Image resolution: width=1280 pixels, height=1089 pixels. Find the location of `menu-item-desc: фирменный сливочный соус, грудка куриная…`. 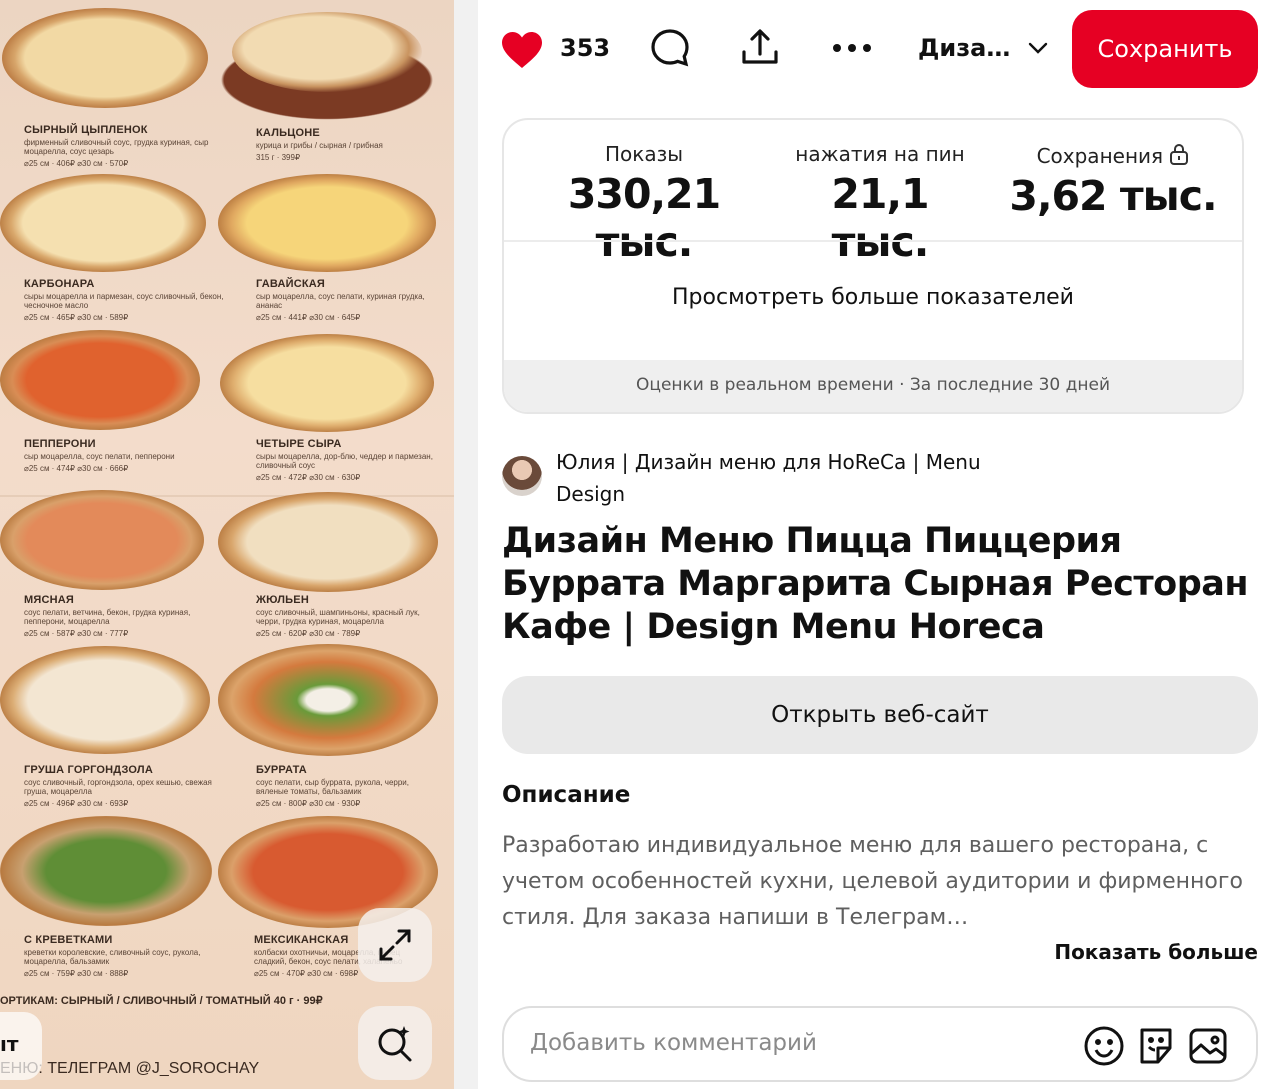

menu-item-desc: фирменный сливочный соус, грудка куриная… is located at coordinates (116, 147).